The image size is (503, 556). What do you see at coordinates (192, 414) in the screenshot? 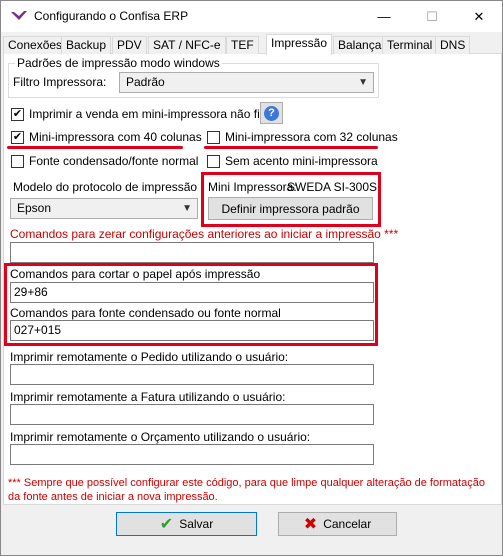
I see `remote-invoice-input` at bounding box center [192, 414].